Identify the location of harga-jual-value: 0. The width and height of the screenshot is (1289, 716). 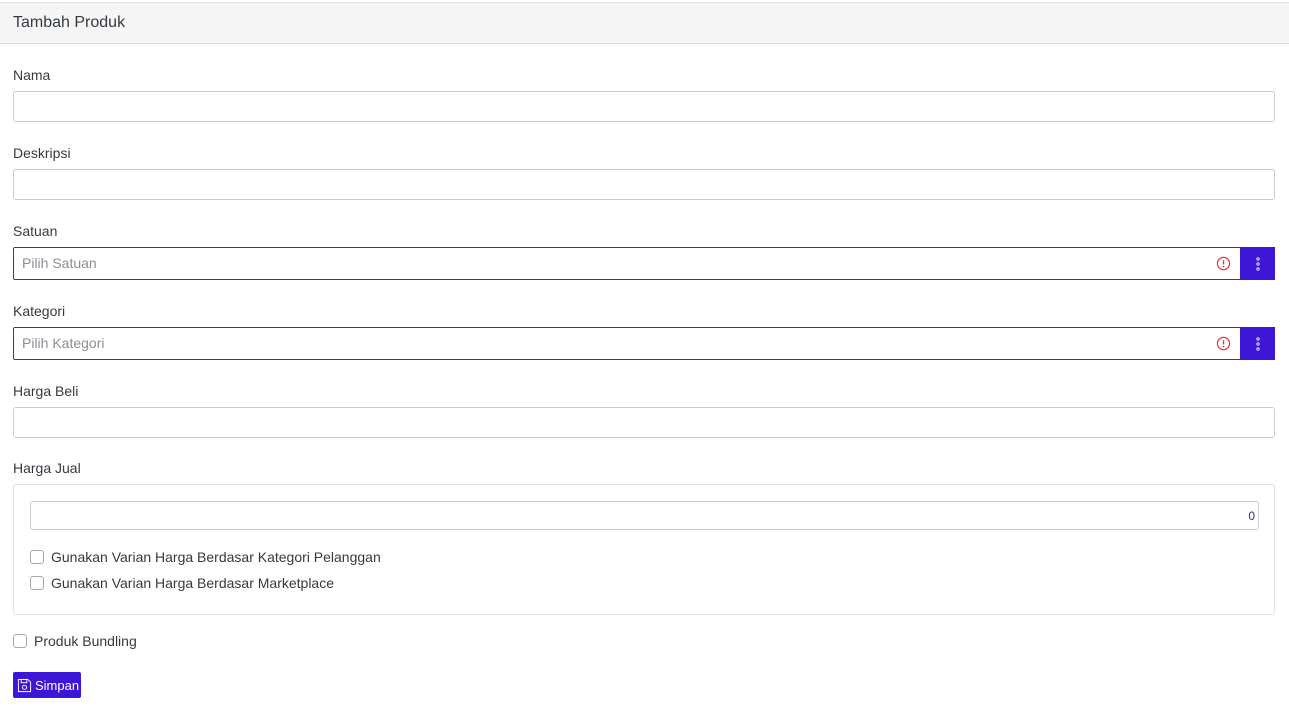
(1251, 516).